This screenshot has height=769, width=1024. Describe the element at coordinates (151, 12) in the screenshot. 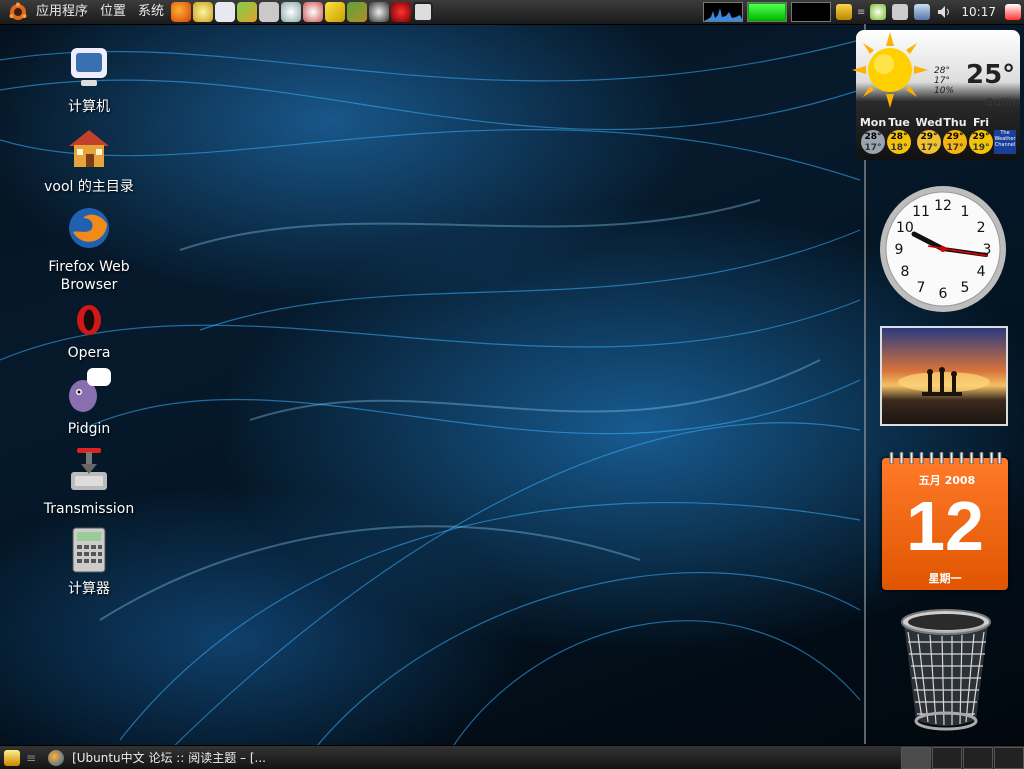

I see `menu-system: 系统` at that location.